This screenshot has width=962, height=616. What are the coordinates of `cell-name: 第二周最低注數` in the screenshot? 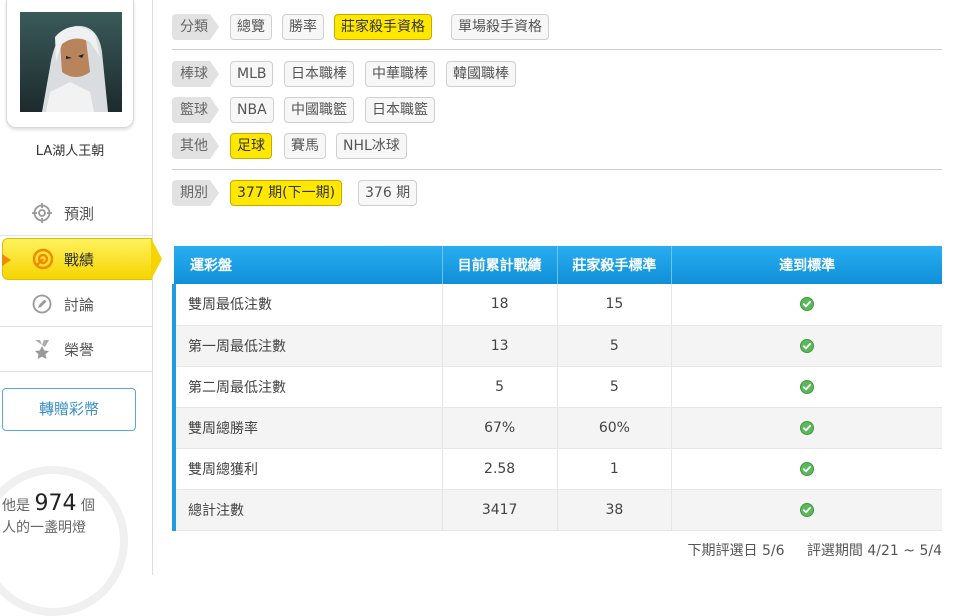 It's located at (307, 387).